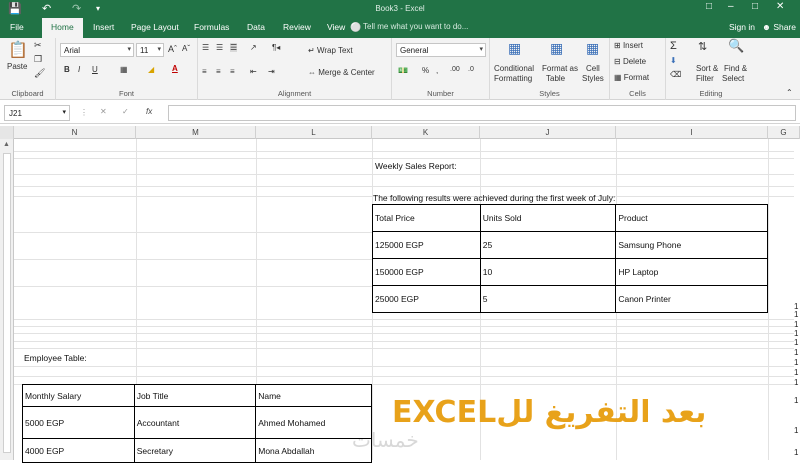  What do you see at coordinates (548, 299) in the screenshot?
I see `table-cell: 5` at bounding box center [548, 299].